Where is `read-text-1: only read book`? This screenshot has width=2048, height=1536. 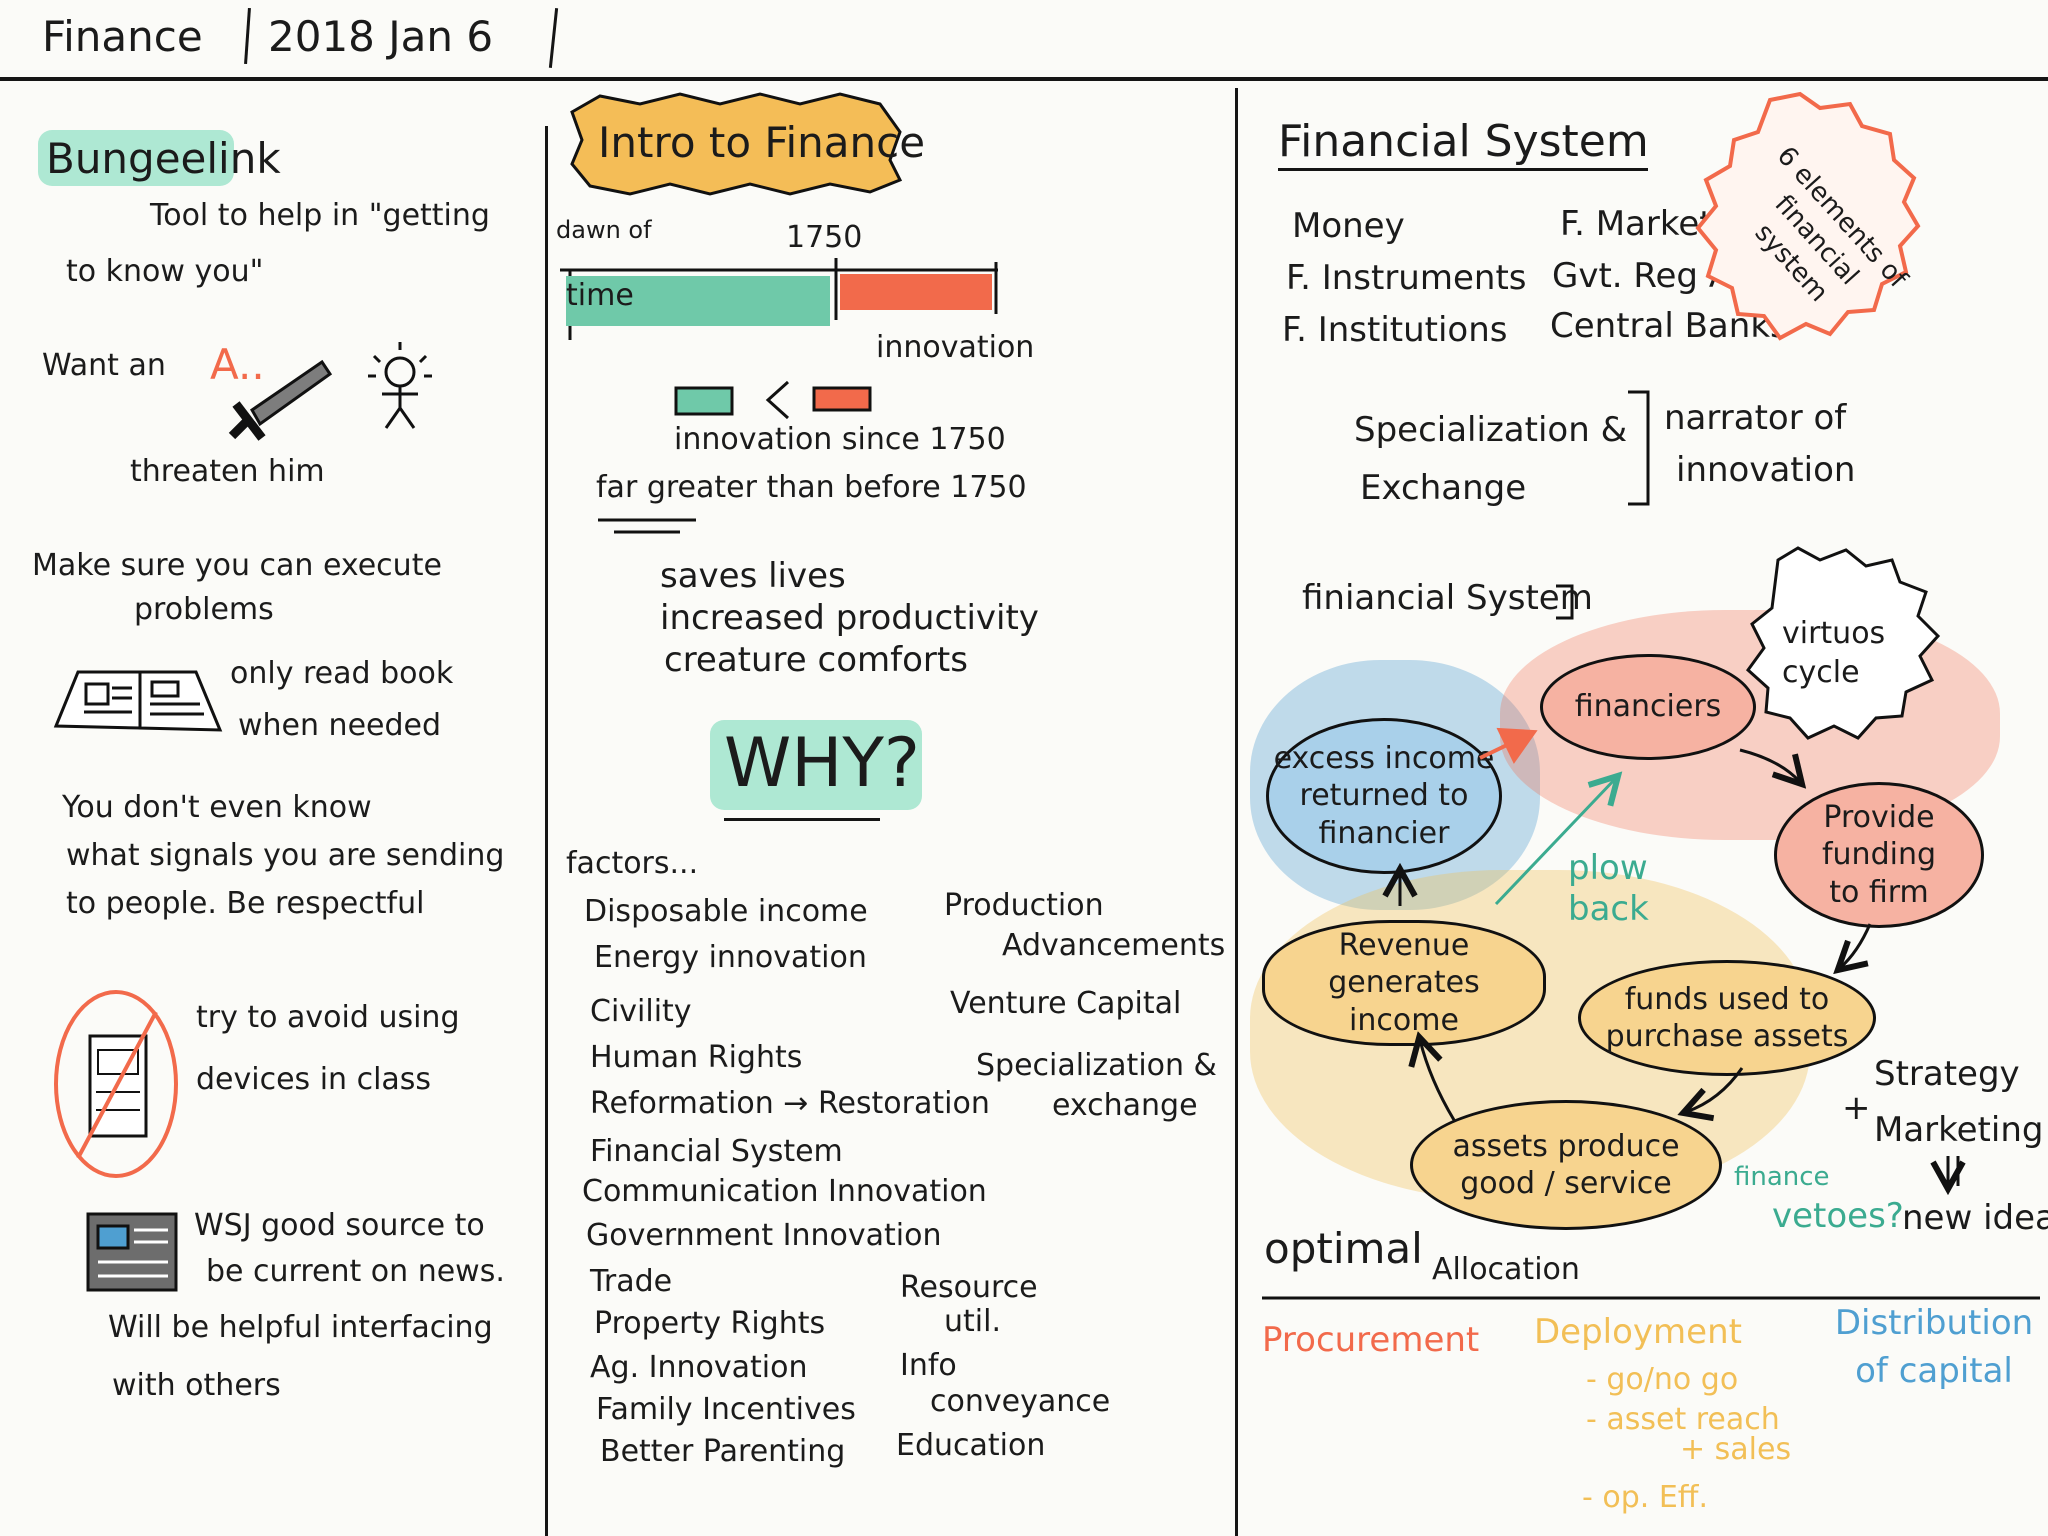
read-text-1: only read book is located at coordinates (342, 673).